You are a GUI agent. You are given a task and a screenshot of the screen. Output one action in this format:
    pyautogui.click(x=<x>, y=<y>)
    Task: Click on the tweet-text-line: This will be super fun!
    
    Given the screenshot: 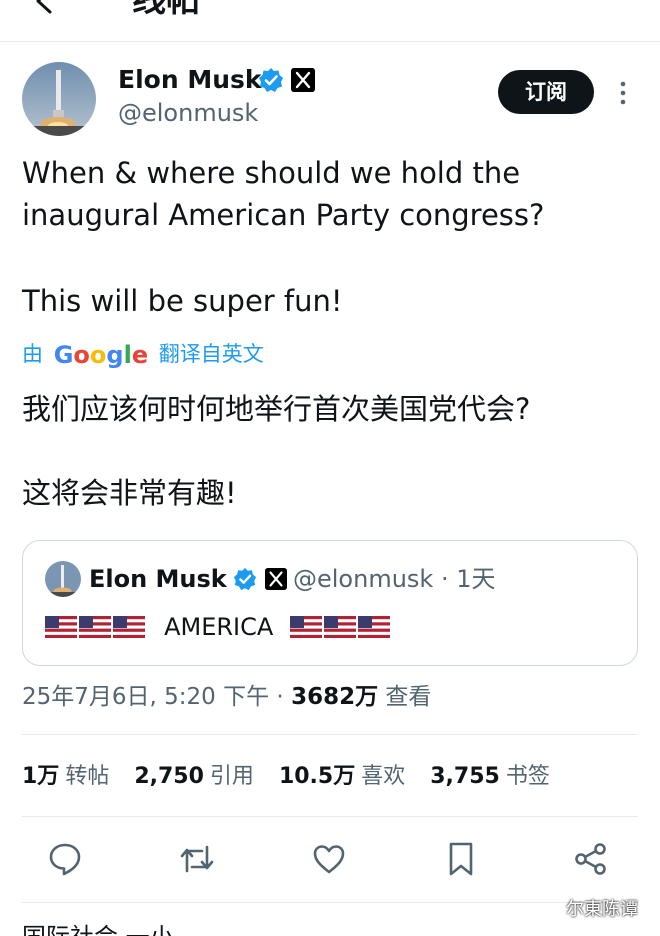 What is the action you would take?
    pyautogui.click(x=182, y=301)
    